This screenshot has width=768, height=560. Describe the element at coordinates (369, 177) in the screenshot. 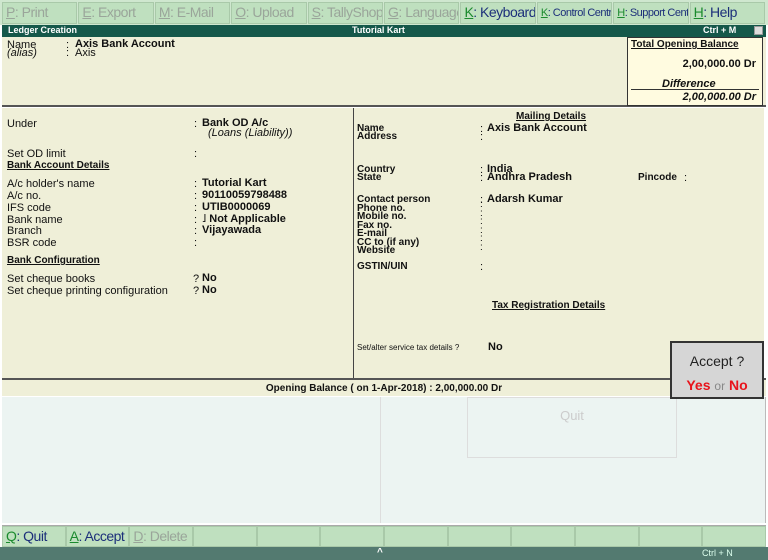

I see `state-label: State` at that location.